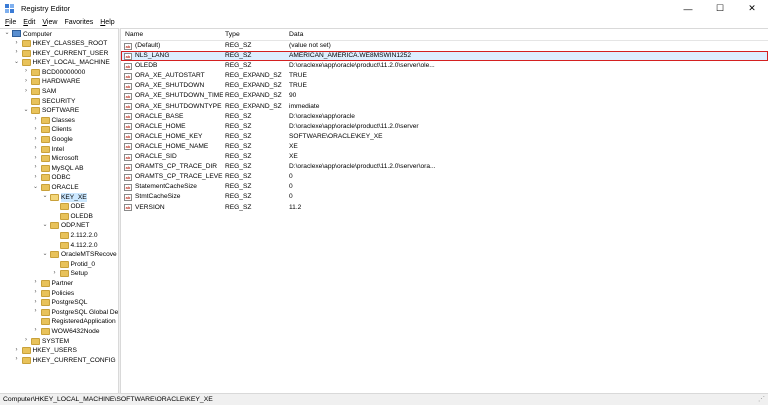  Describe the element at coordinates (238, 126) in the screenshot. I see `value-type-cell: REG_SZ` at that location.